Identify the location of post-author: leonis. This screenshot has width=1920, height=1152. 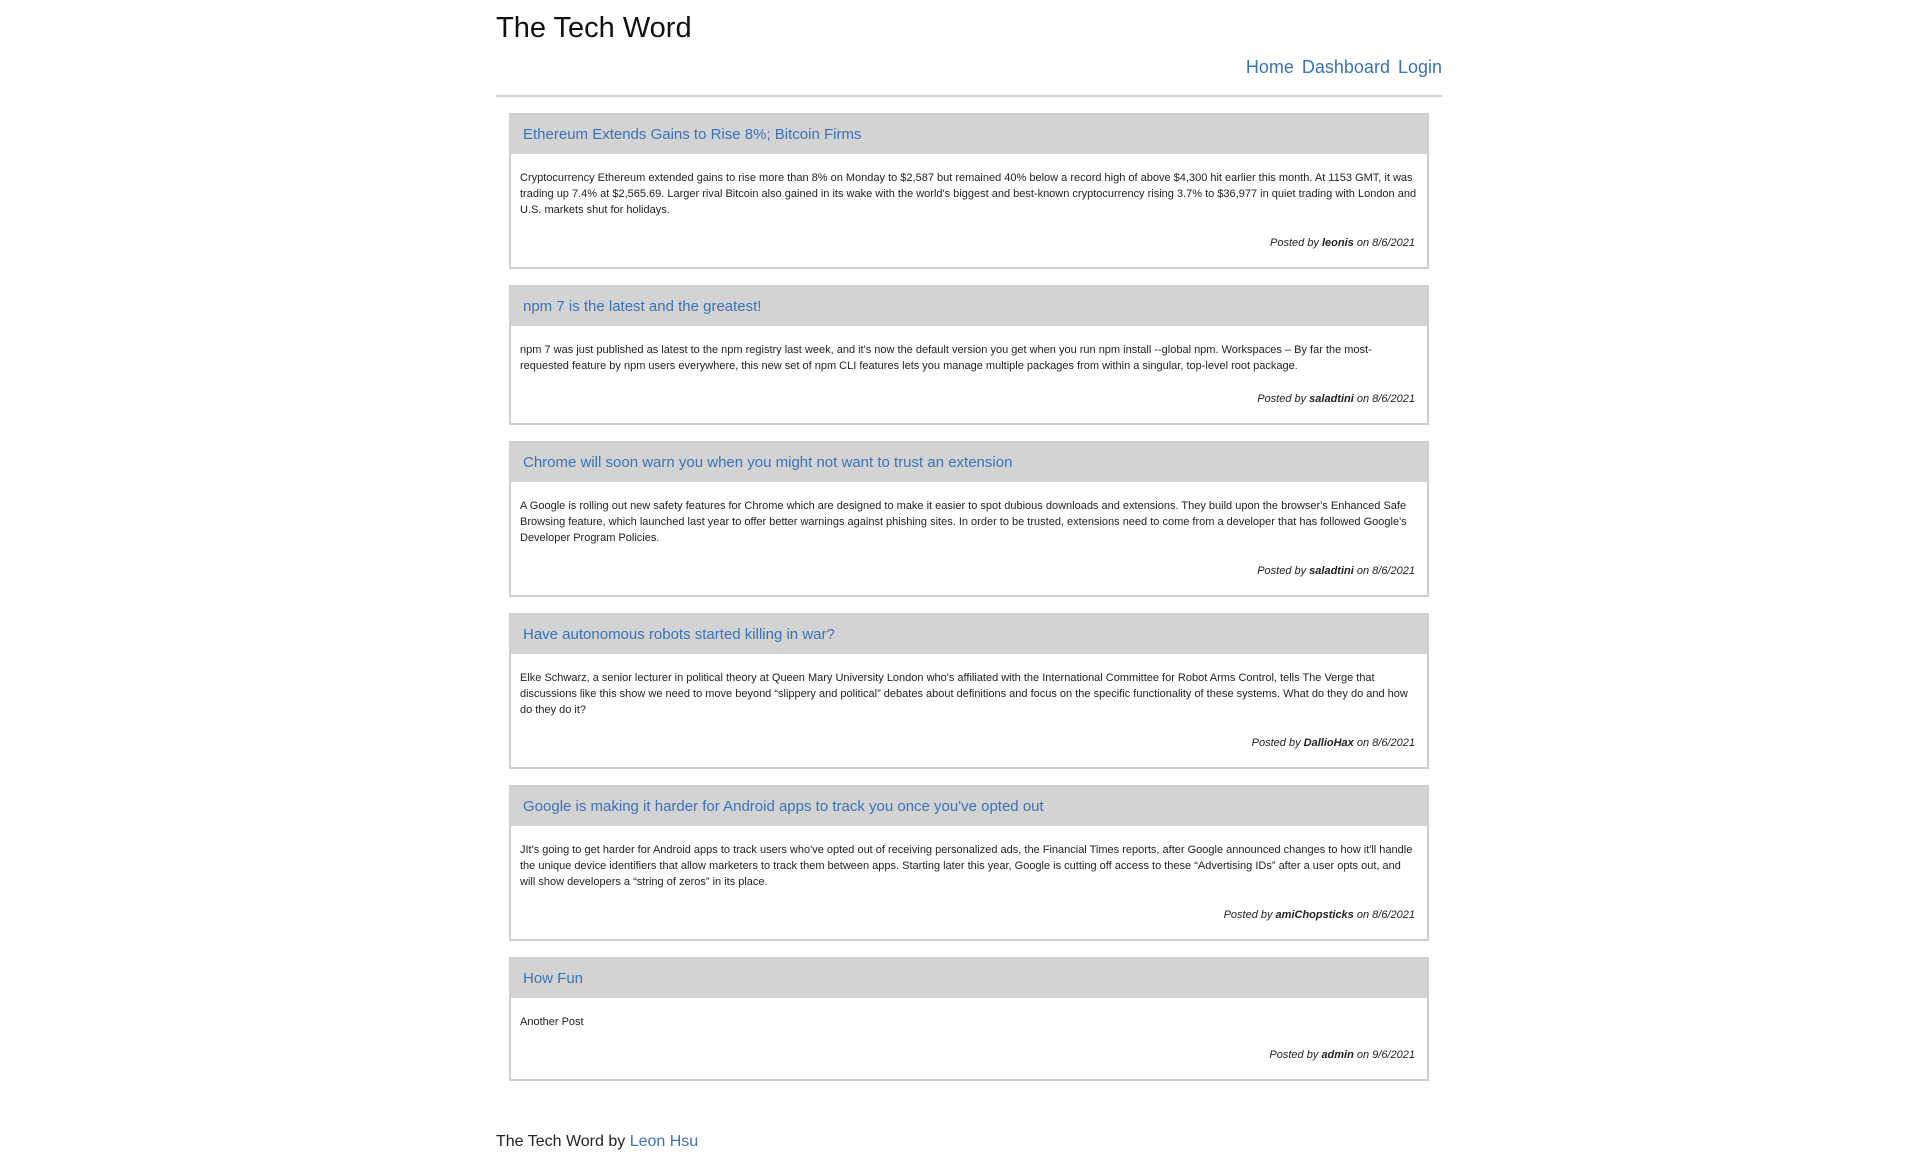
(1338, 243).